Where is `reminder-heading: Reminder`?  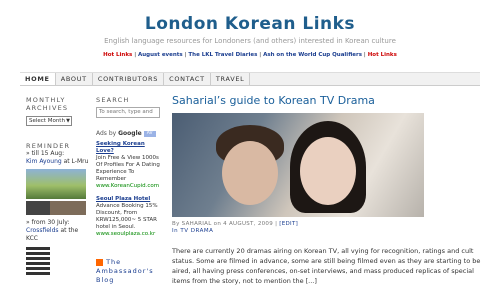
reminder-heading: Reminder is located at coordinates (48, 146).